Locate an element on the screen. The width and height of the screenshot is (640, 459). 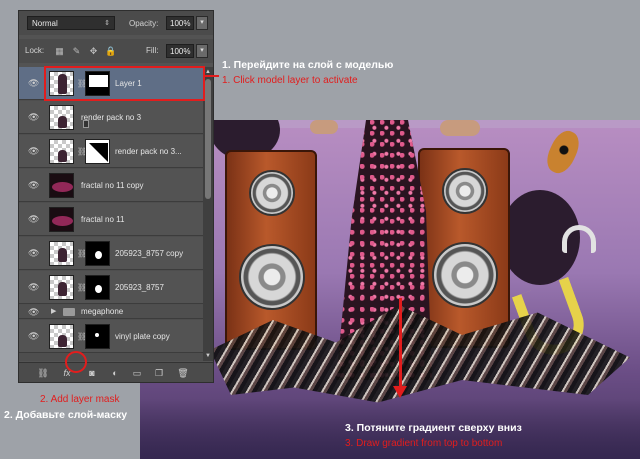
selected-layer-highlight is located at coordinates (124, 83).